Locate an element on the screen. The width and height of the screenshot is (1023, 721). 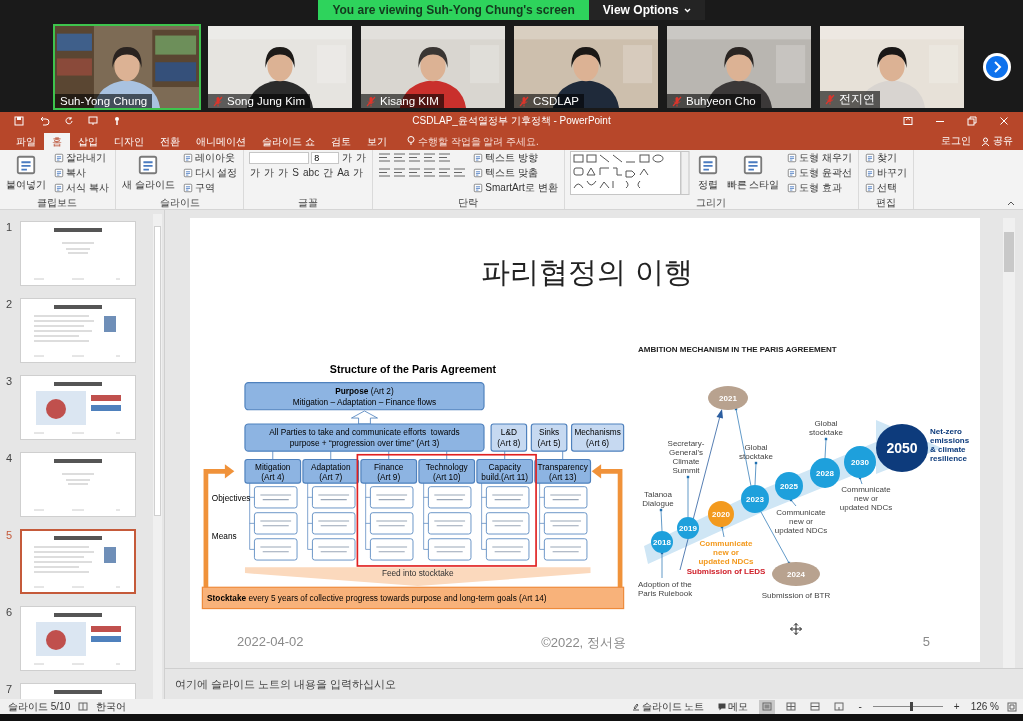
ribbon-button: SmartArt로 변환 is located at coordinates (515, 187).